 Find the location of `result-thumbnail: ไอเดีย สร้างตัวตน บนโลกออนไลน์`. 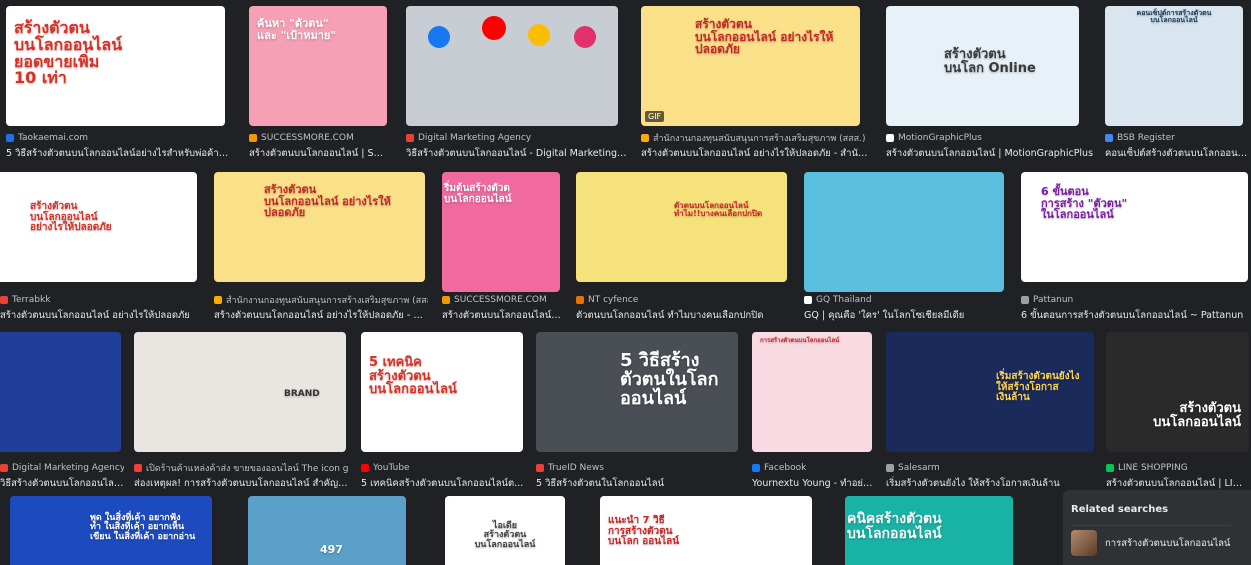

result-thumbnail: ไอเดีย สร้างตัวตน บนโลกออนไลน์ is located at coordinates (505, 530).